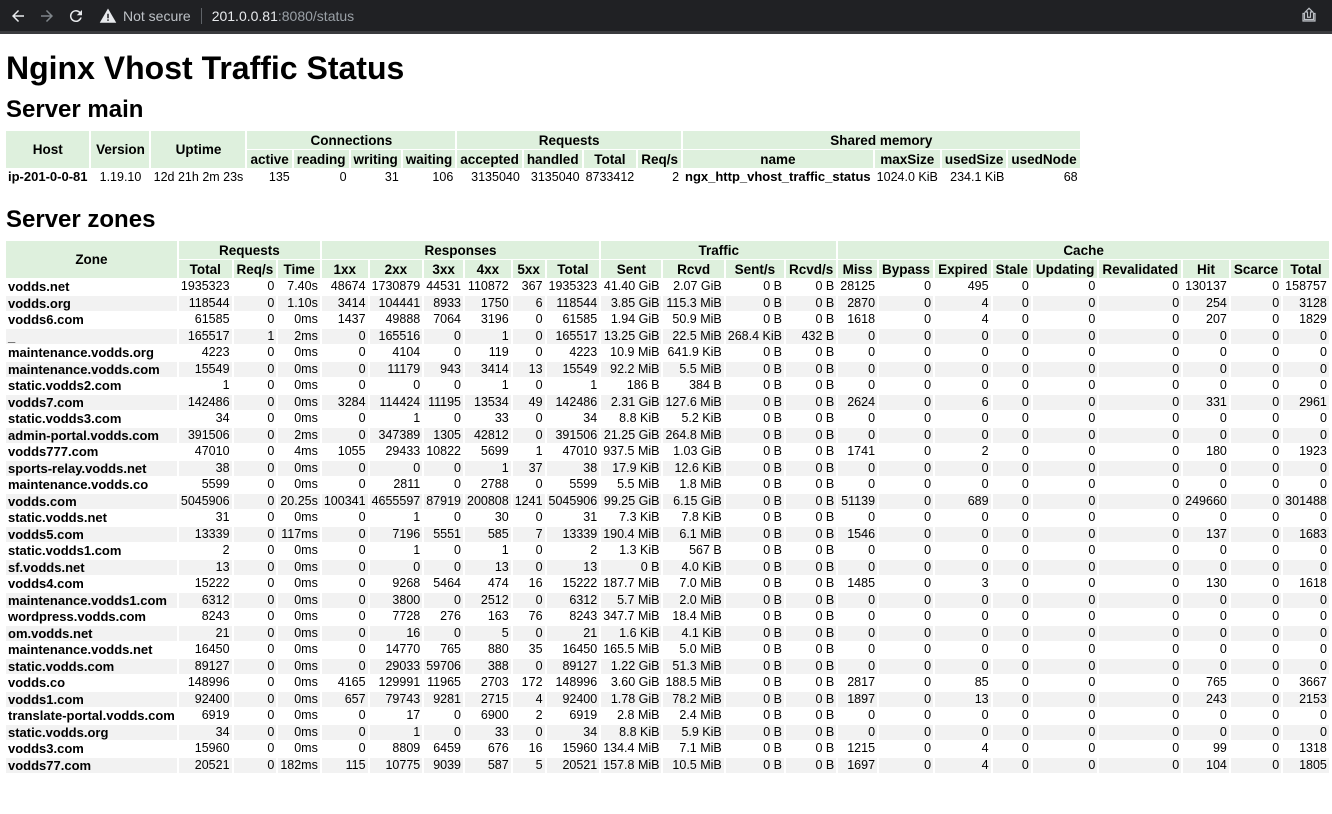 The image size is (1332, 814). I want to click on zone-name: maintenance.vodds.net, so click(80, 649).